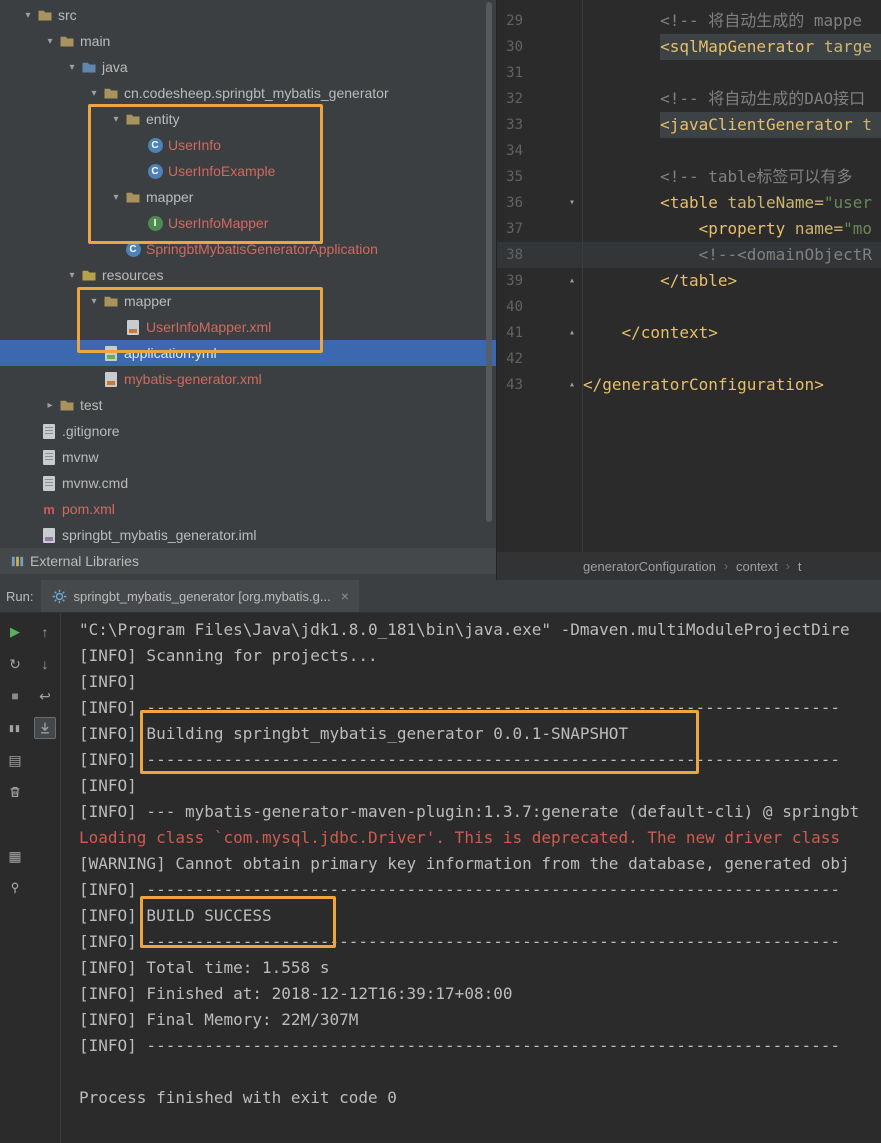 The width and height of the screenshot is (881, 1143). What do you see at coordinates (248, 67) in the screenshot?
I see `tree-item-java: ▾ java` at bounding box center [248, 67].